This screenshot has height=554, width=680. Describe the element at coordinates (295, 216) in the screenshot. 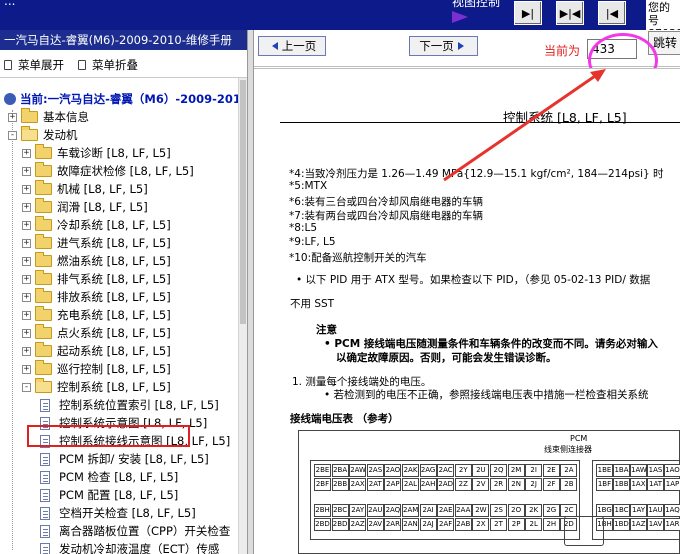

I see `footnote-mark: *7` at that location.